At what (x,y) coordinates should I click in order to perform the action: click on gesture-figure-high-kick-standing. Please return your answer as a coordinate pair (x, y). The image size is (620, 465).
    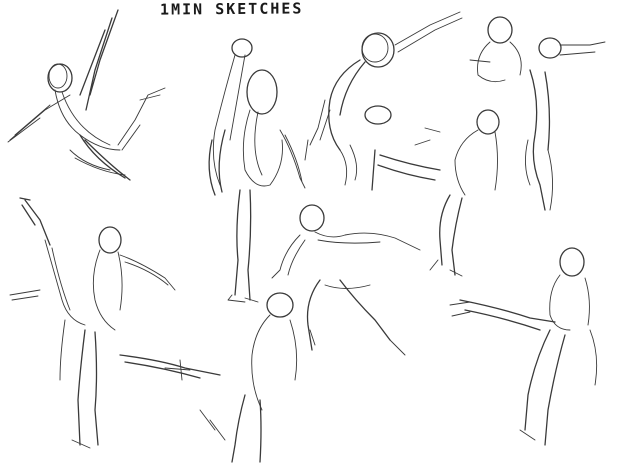
    Looking at the image, I should click on (257, 170).